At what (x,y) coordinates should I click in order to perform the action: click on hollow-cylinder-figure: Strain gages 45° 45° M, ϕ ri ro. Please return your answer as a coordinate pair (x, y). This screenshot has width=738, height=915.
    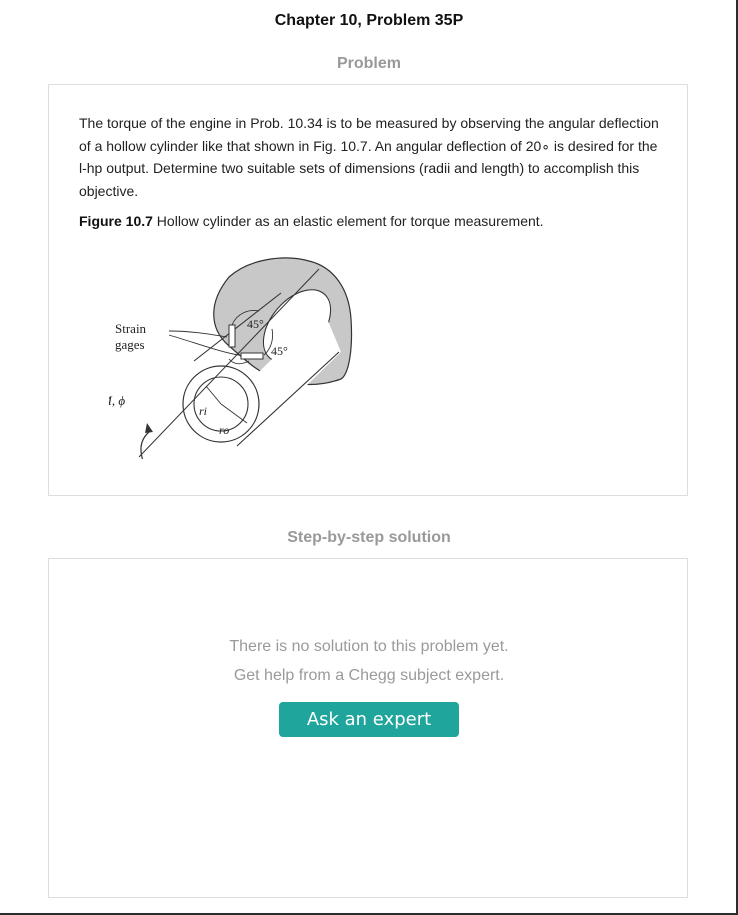
    Looking at the image, I should click on (231, 358).